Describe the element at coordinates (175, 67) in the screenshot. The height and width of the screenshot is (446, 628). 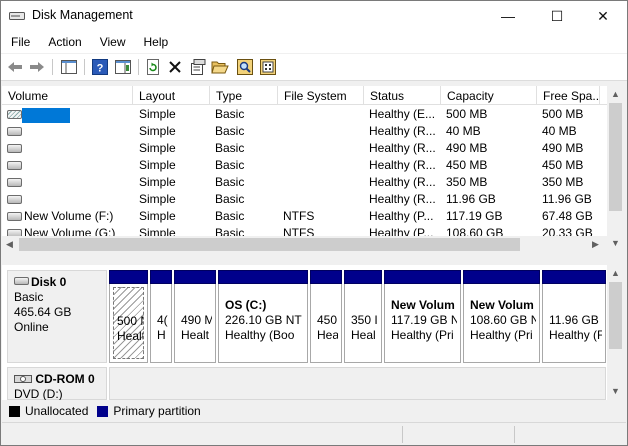
I see `delete-icon` at that location.